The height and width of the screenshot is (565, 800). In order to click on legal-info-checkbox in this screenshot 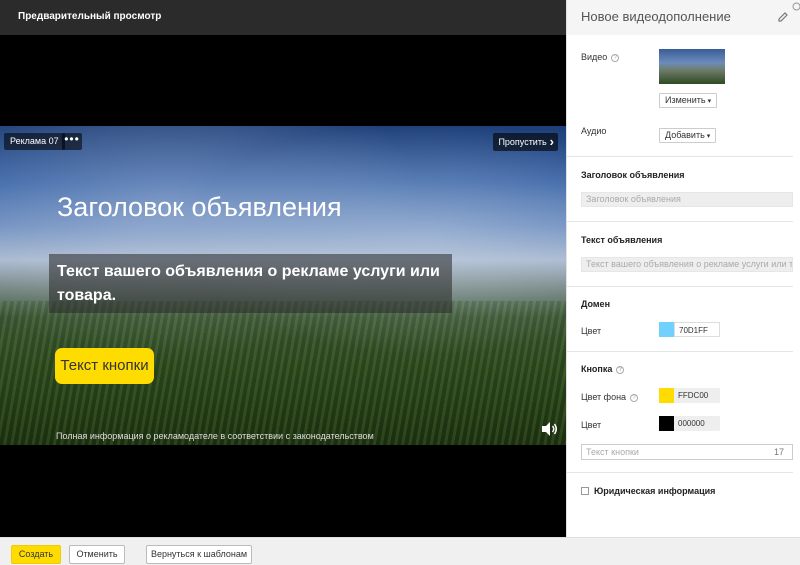, I will do `click(585, 491)`.